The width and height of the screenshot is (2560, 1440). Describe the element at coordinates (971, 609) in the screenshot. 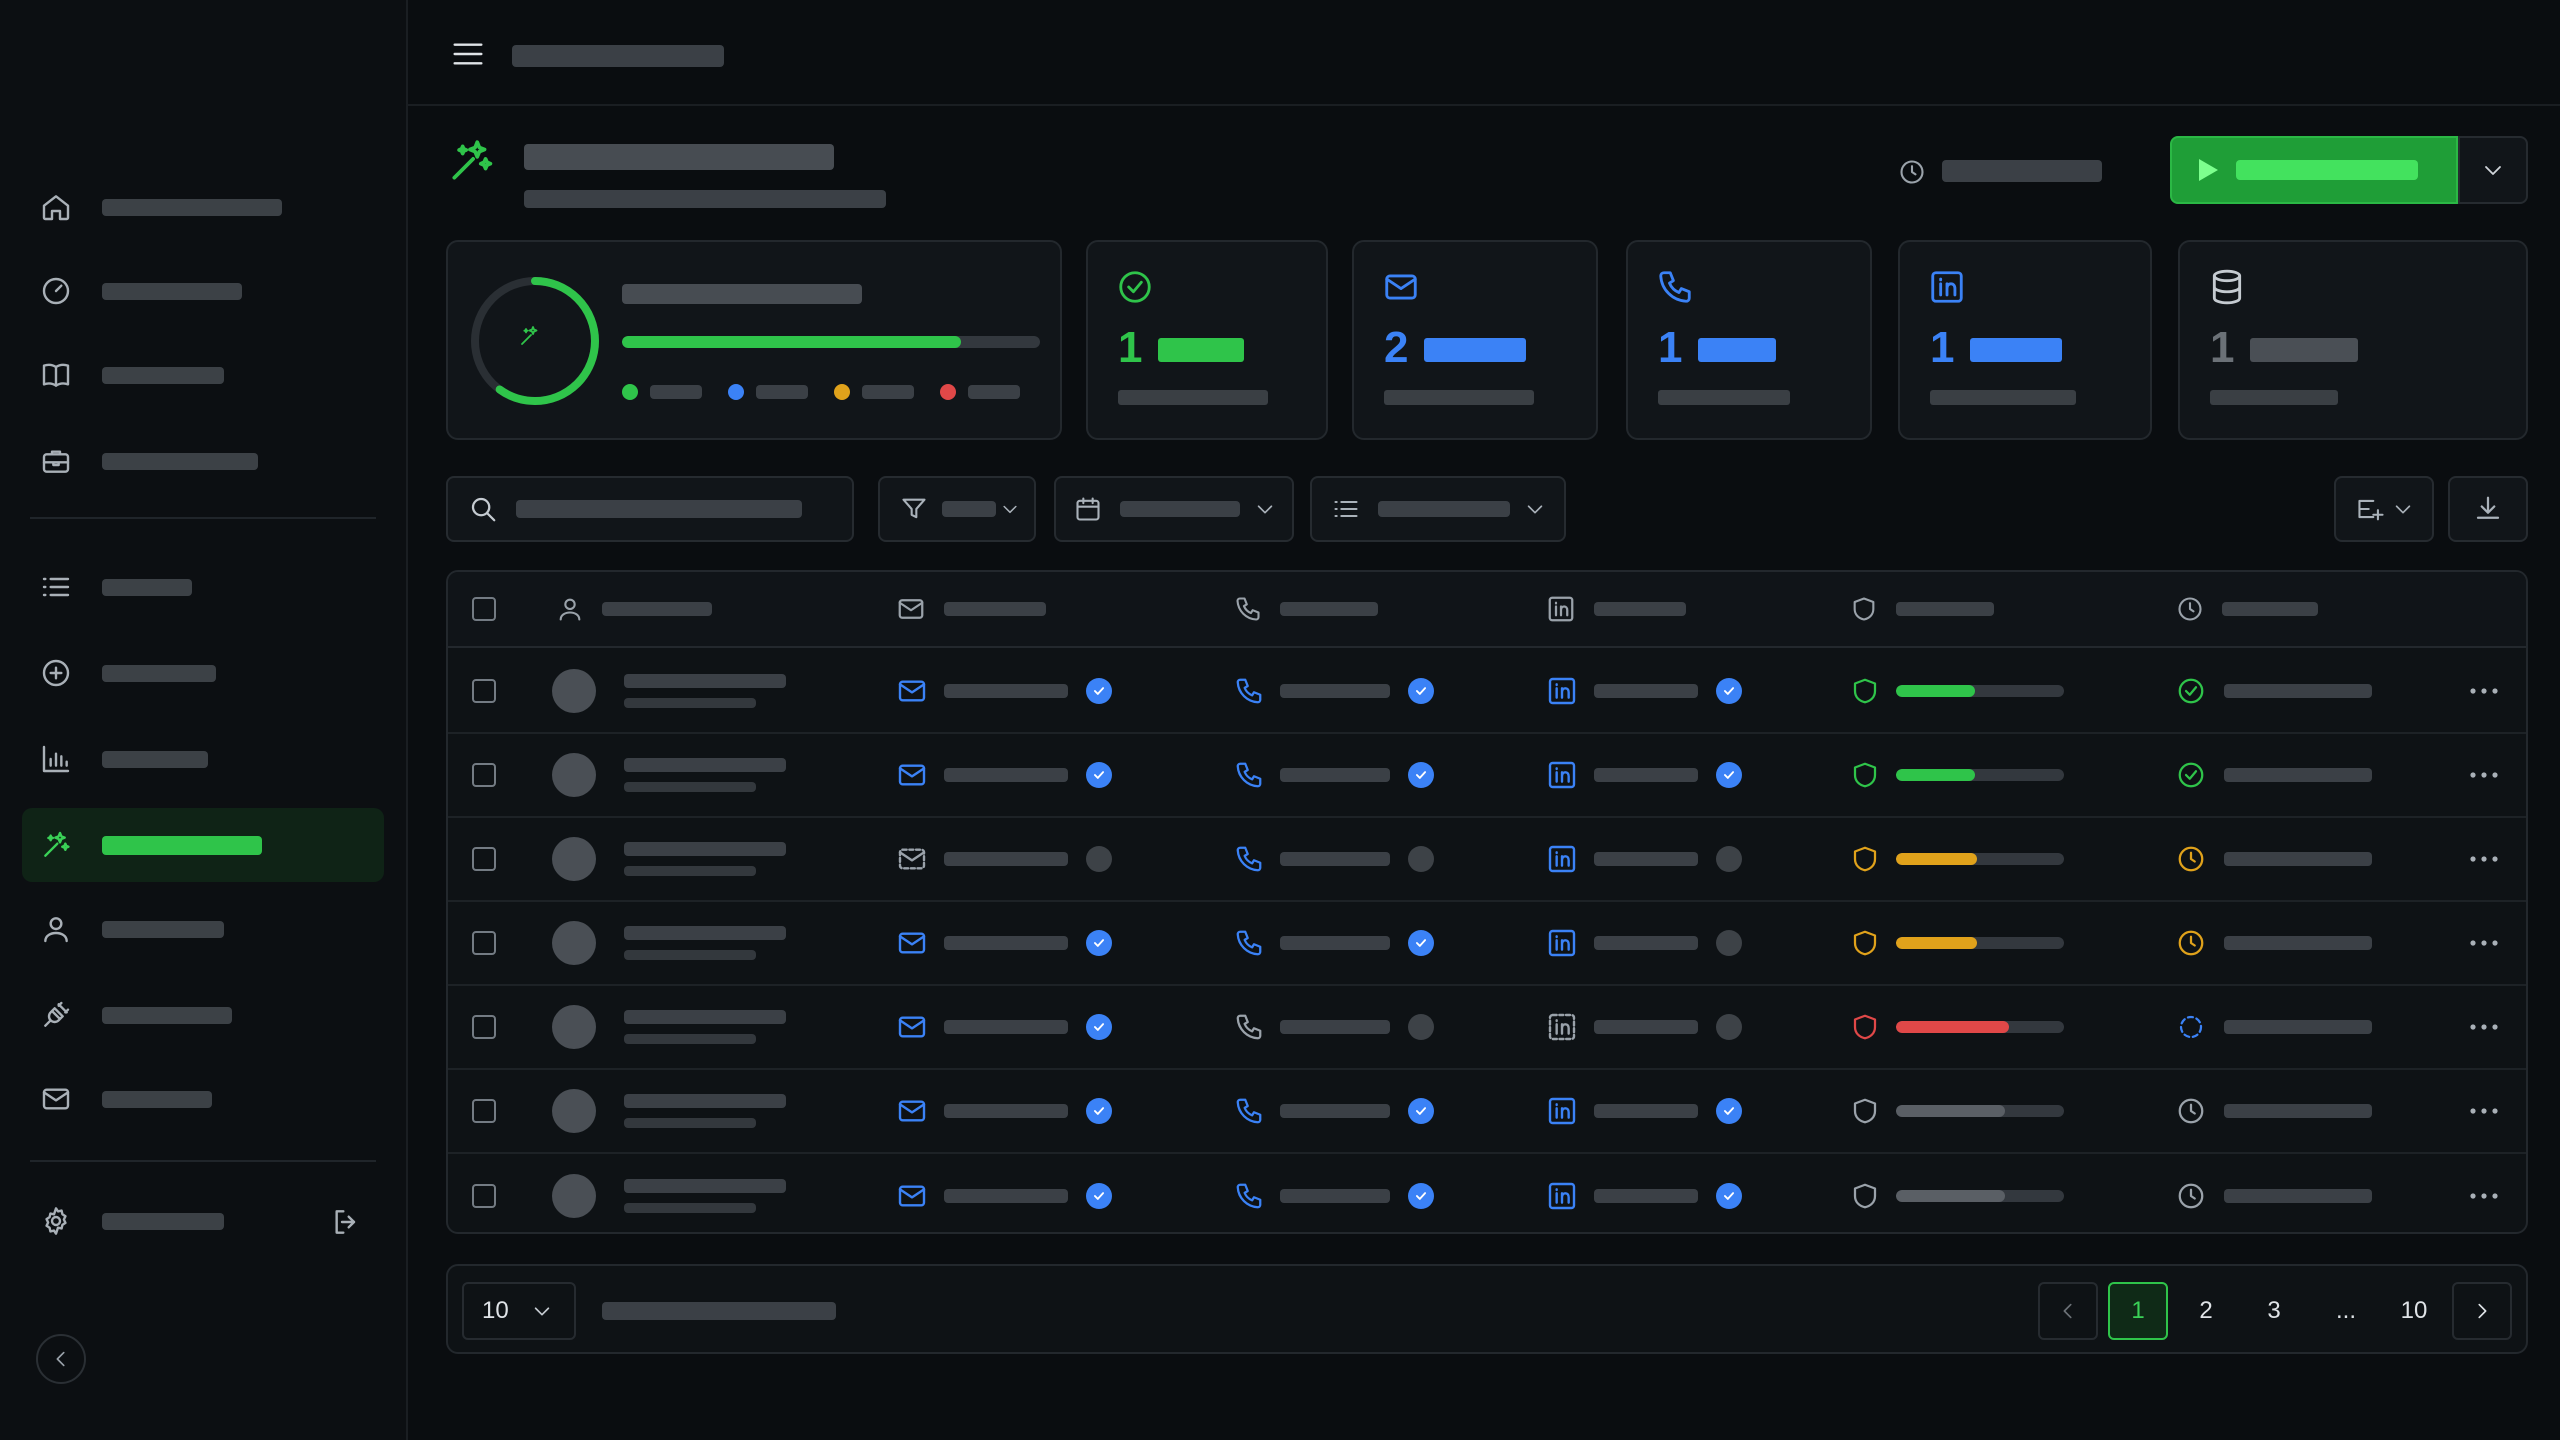

I see `column-header-email` at that location.